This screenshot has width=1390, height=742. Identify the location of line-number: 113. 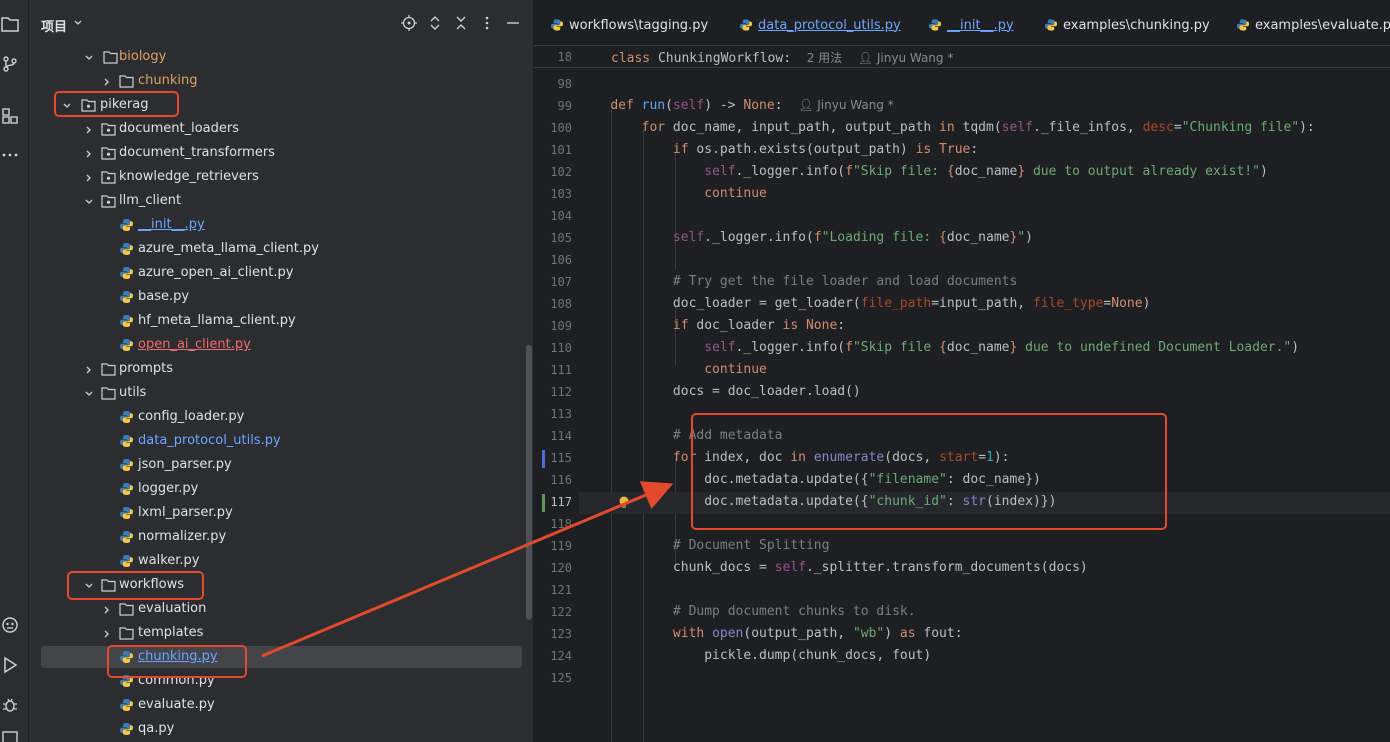
(553, 414).